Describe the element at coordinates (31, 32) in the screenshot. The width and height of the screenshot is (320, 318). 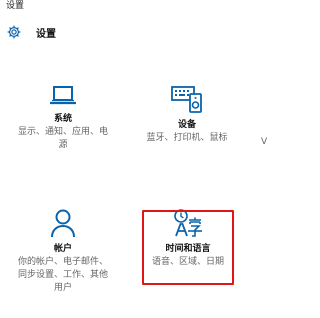
I see `settings-header: 设置` at that location.